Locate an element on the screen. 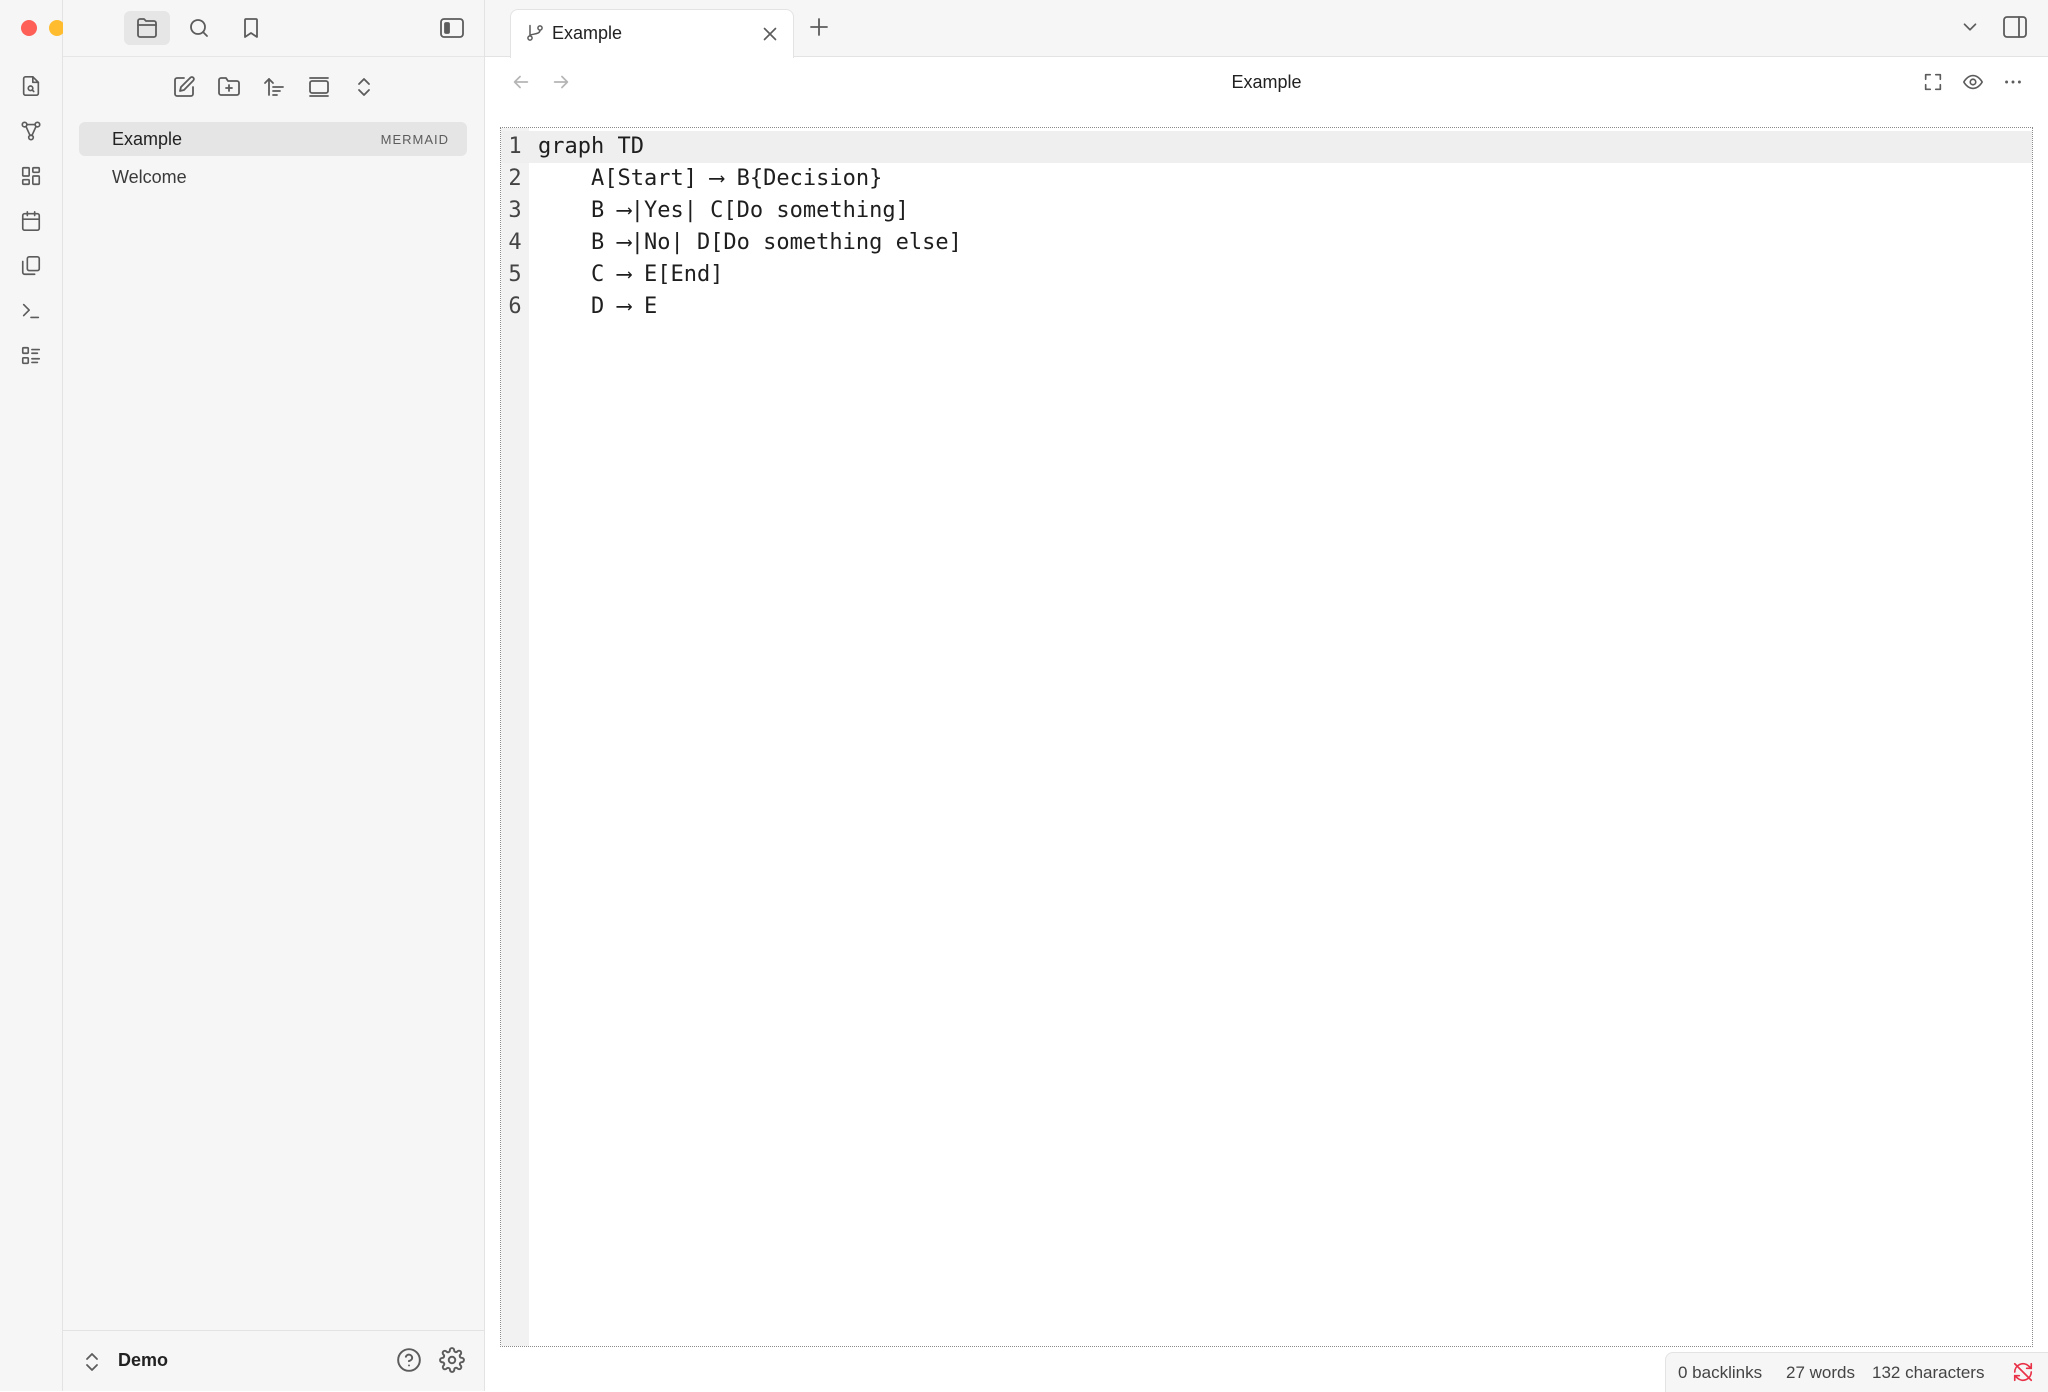  sidebar-tab-header is located at coordinates (273, 28).